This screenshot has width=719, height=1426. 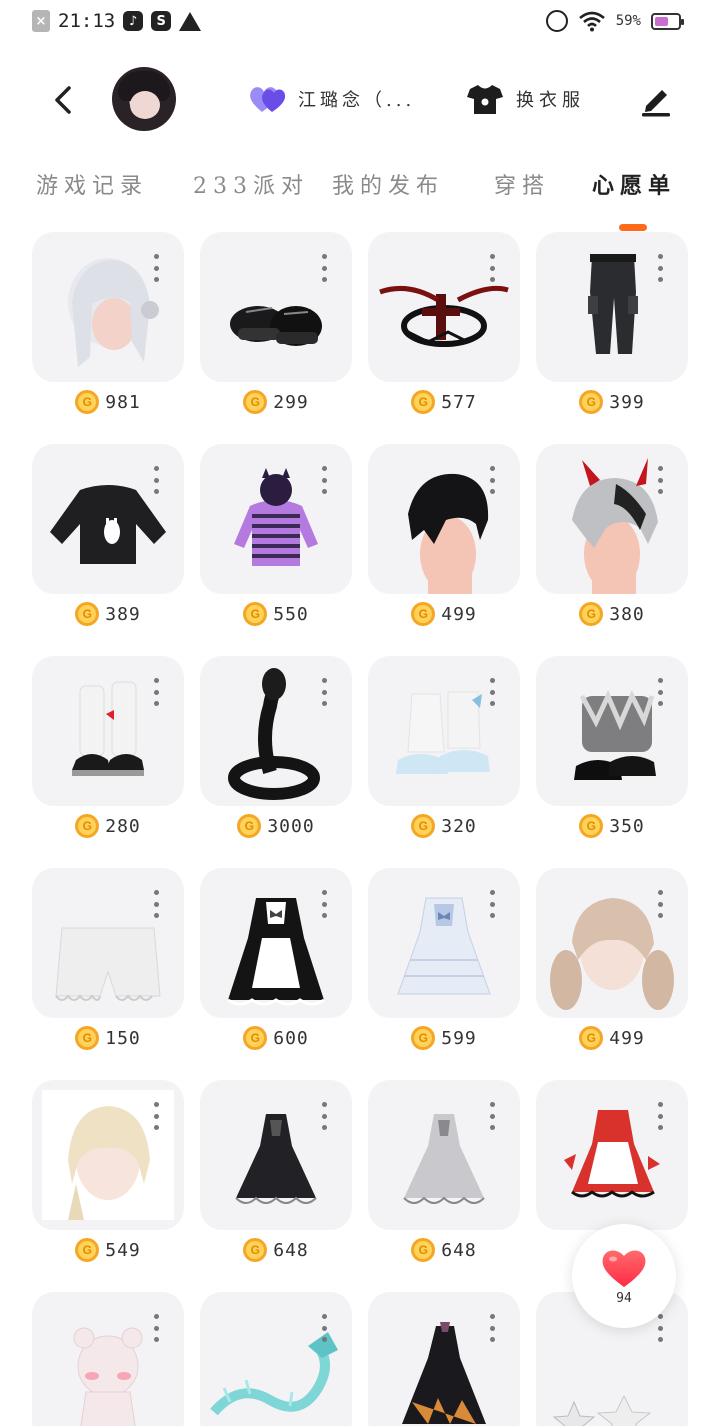 I want to click on wishlist-item: G 599, so click(x=444, y=959).